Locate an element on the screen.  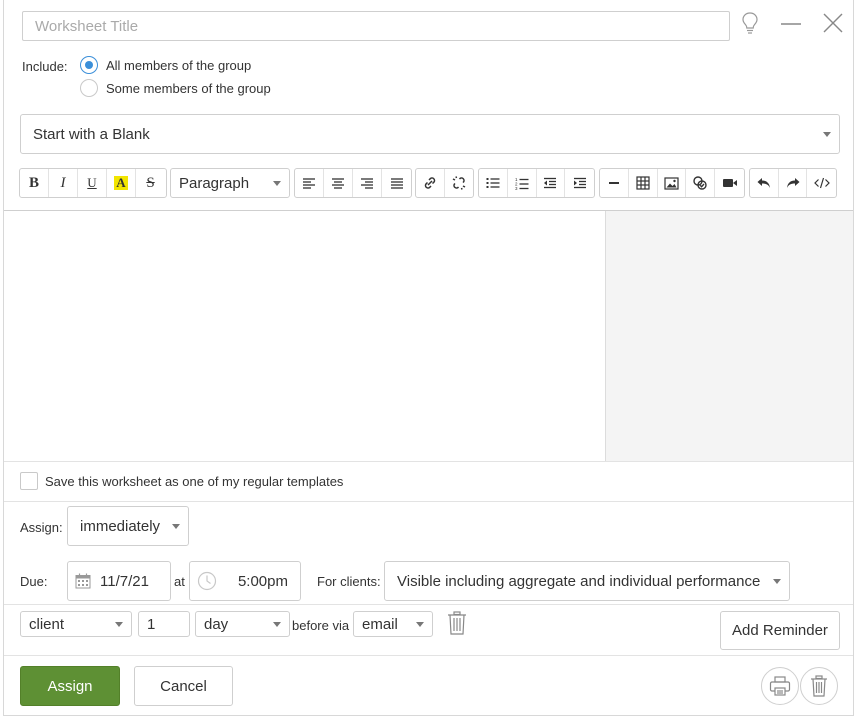
assign-timing-select: immediately is located at coordinates (128, 526).